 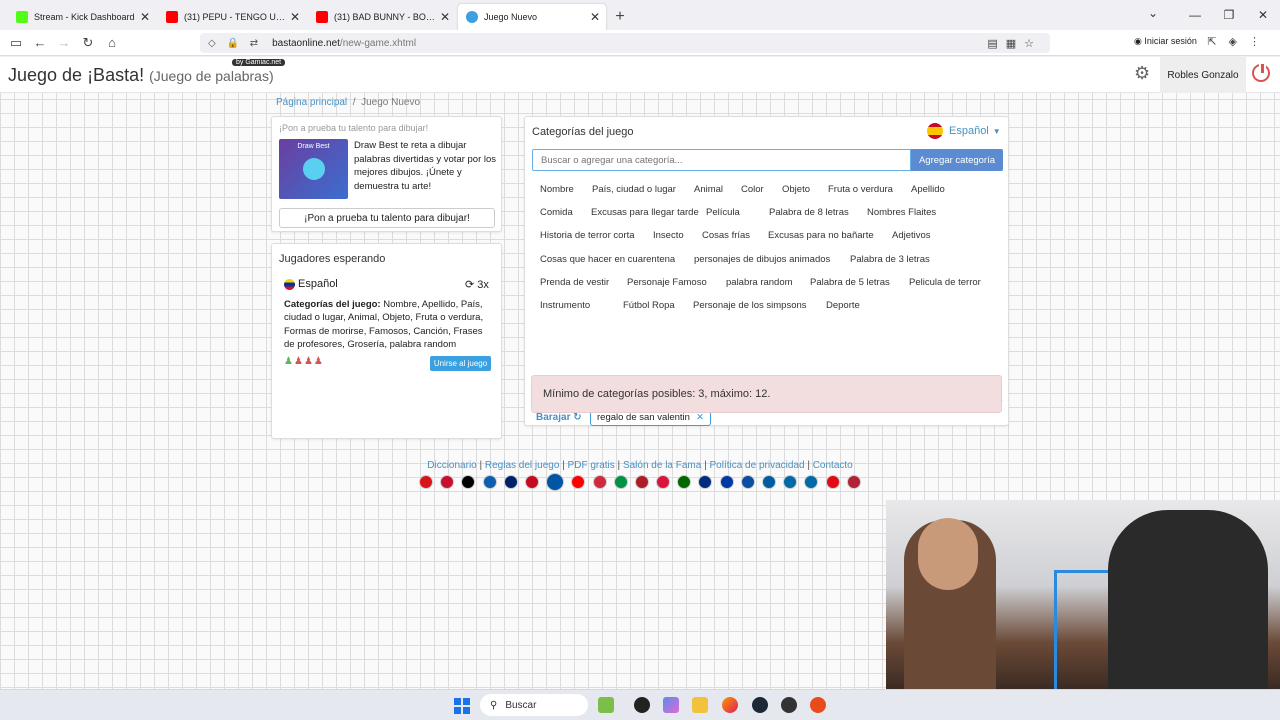 What do you see at coordinates (556, 212) in the screenshot?
I see `category-chip: Comida` at bounding box center [556, 212].